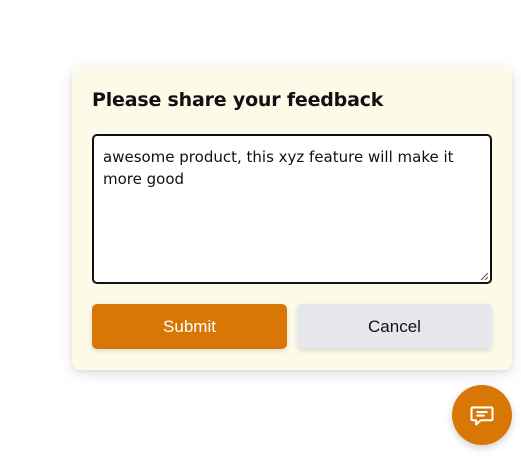 This screenshot has height=457, width=521. What do you see at coordinates (292, 326) in the screenshot?
I see `button-row: Submit Cancel` at bounding box center [292, 326].